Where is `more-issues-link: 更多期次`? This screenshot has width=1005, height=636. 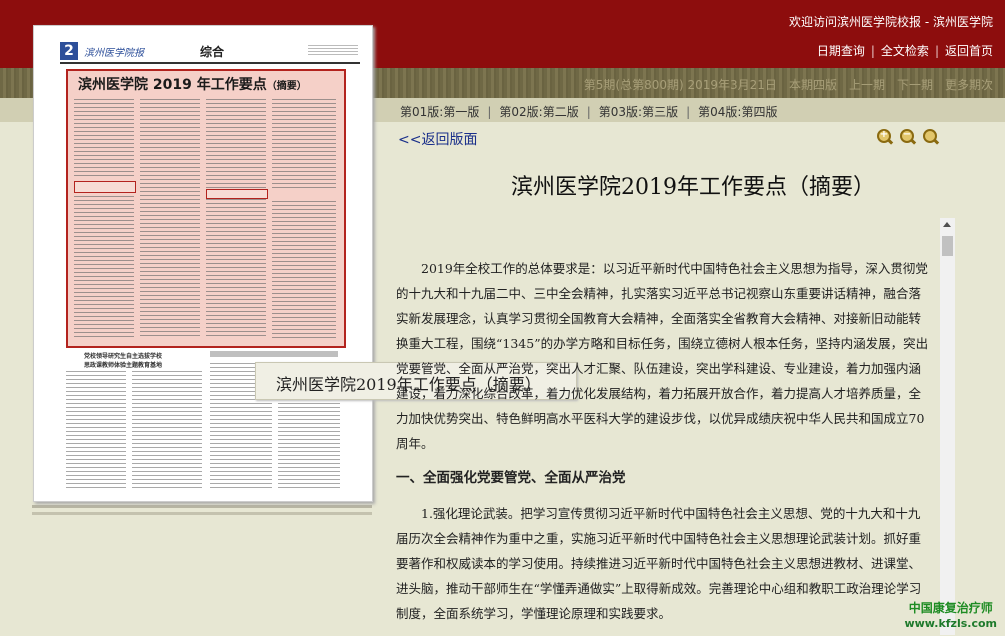 more-issues-link: 更多期次 is located at coordinates (969, 85).